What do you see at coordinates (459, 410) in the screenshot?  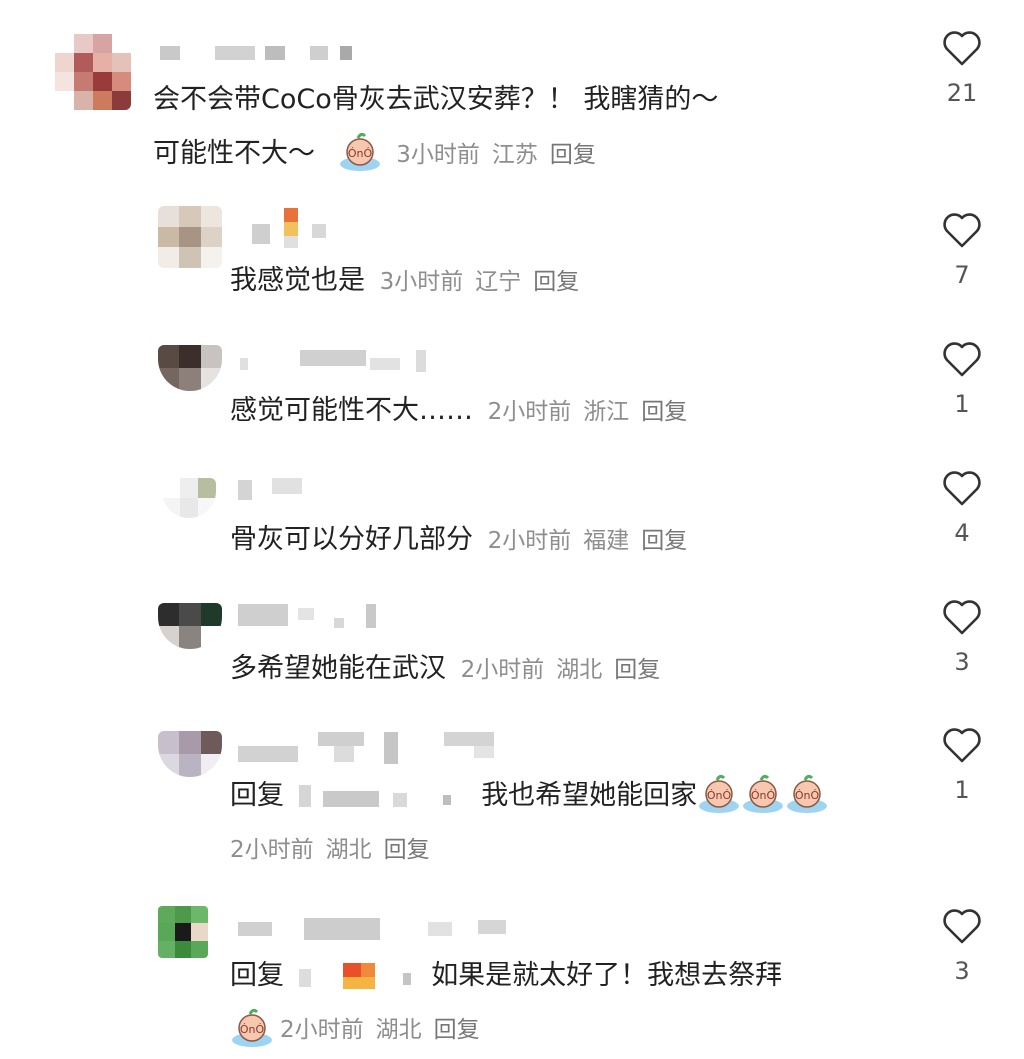 I see `comment-text: 感觉可能性不大…… 2小时前 浙江 回复` at bounding box center [459, 410].